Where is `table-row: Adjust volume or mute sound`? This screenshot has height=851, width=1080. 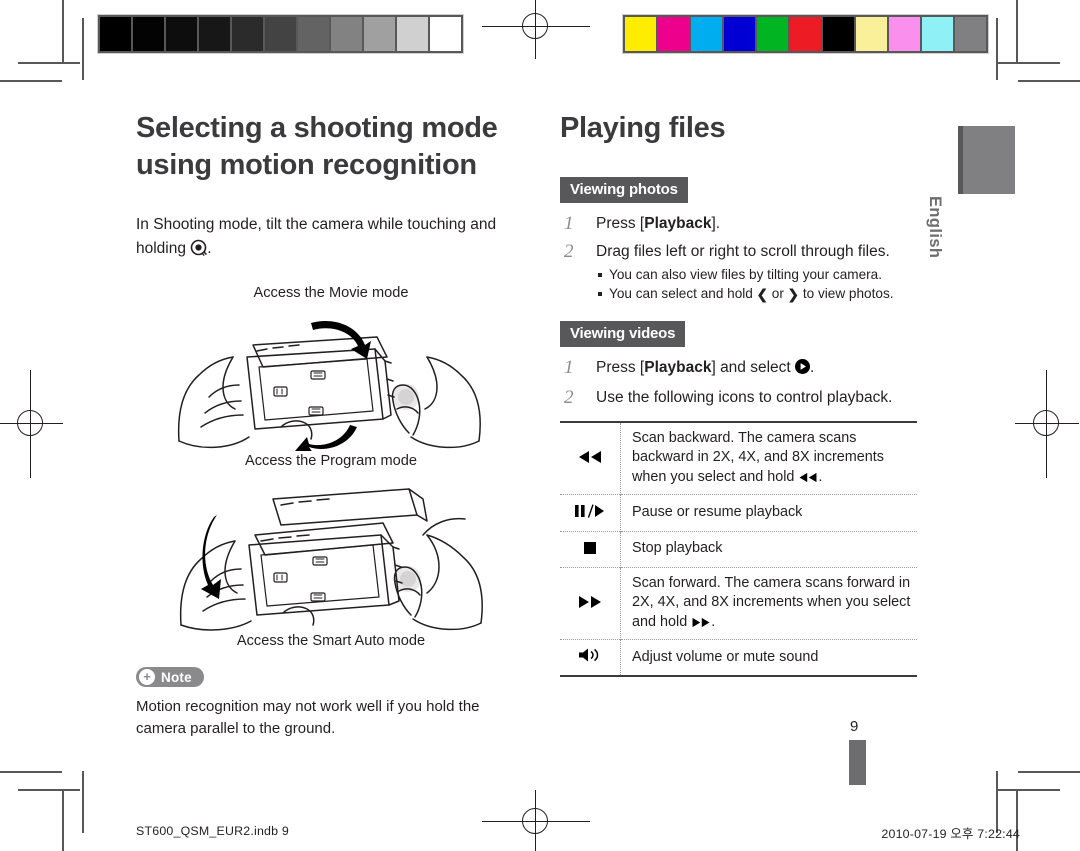
table-row: Adjust volume or mute sound is located at coordinates (738, 658).